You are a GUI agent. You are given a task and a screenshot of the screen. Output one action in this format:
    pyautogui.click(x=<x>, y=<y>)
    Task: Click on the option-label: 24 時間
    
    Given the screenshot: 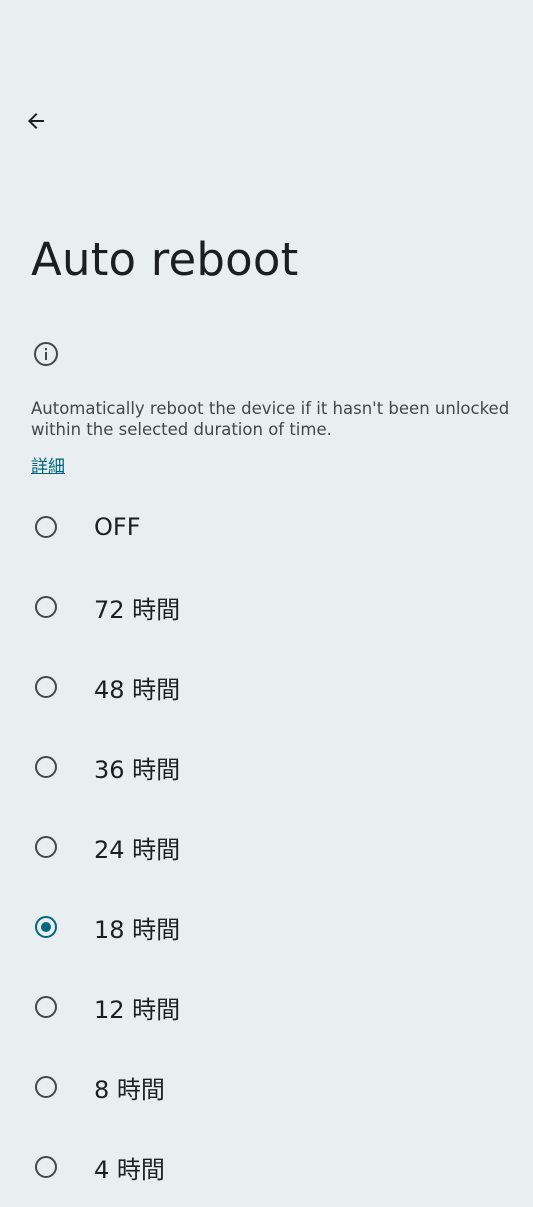 What is the action you would take?
    pyautogui.click(x=137, y=849)
    